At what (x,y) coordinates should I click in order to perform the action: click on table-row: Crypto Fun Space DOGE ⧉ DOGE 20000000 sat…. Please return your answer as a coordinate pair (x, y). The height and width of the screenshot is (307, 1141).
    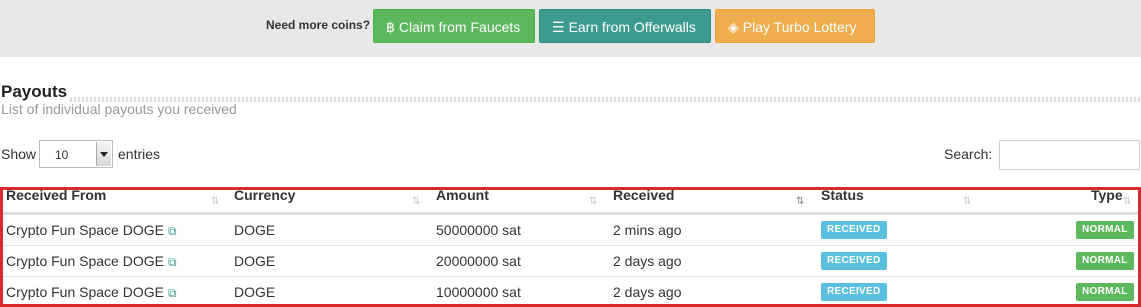
    Looking at the image, I should click on (570, 261).